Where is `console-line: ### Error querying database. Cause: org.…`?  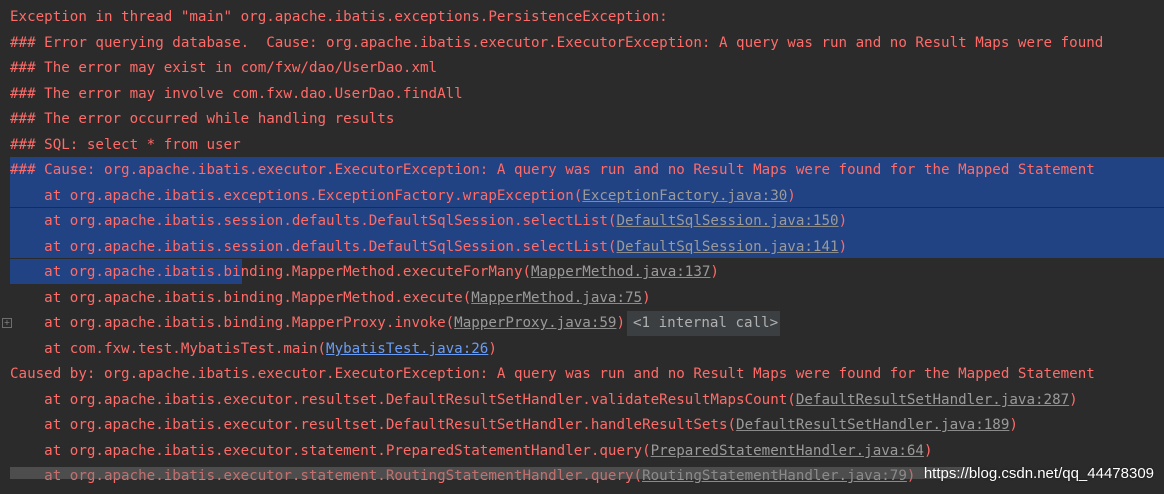
console-line: ### Error querying database. Cause: org.… is located at coordinates (556, 43).